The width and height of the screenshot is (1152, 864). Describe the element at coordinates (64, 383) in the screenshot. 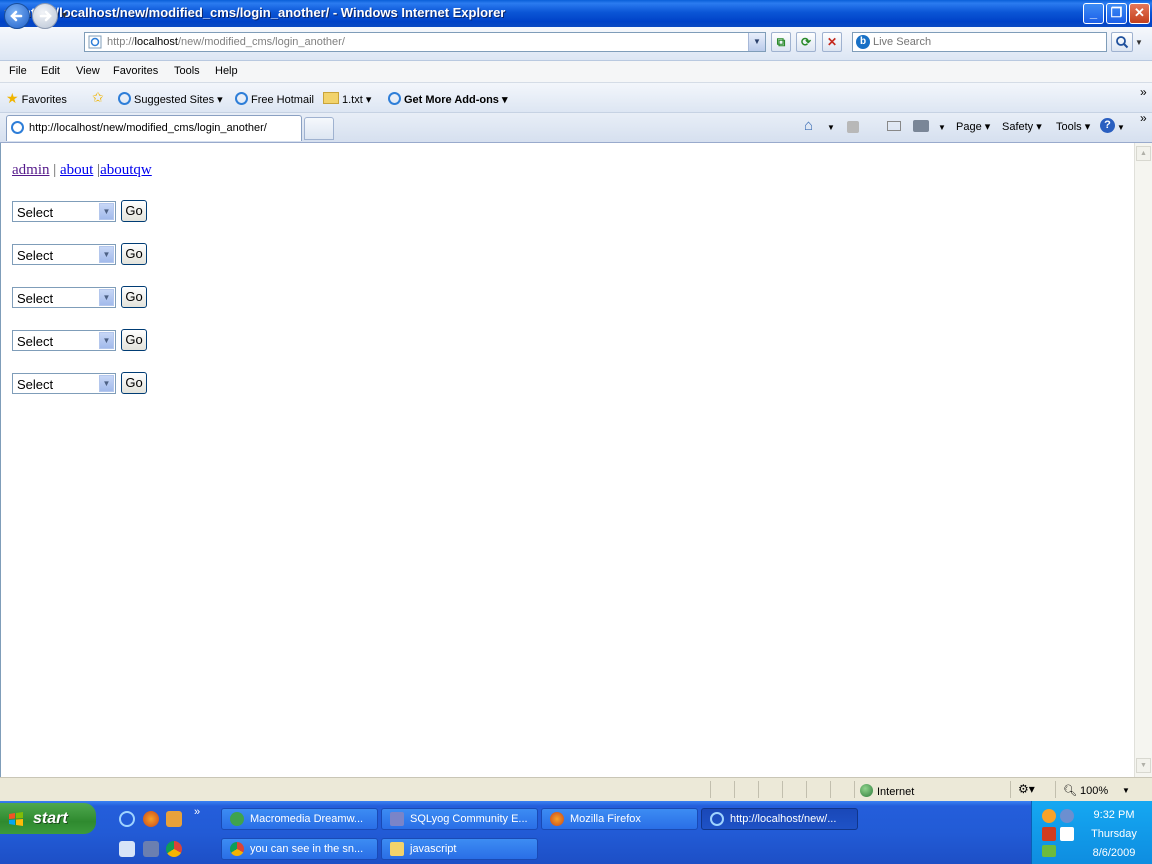

I see `select-dropdown-5: Select ▼` at that location.